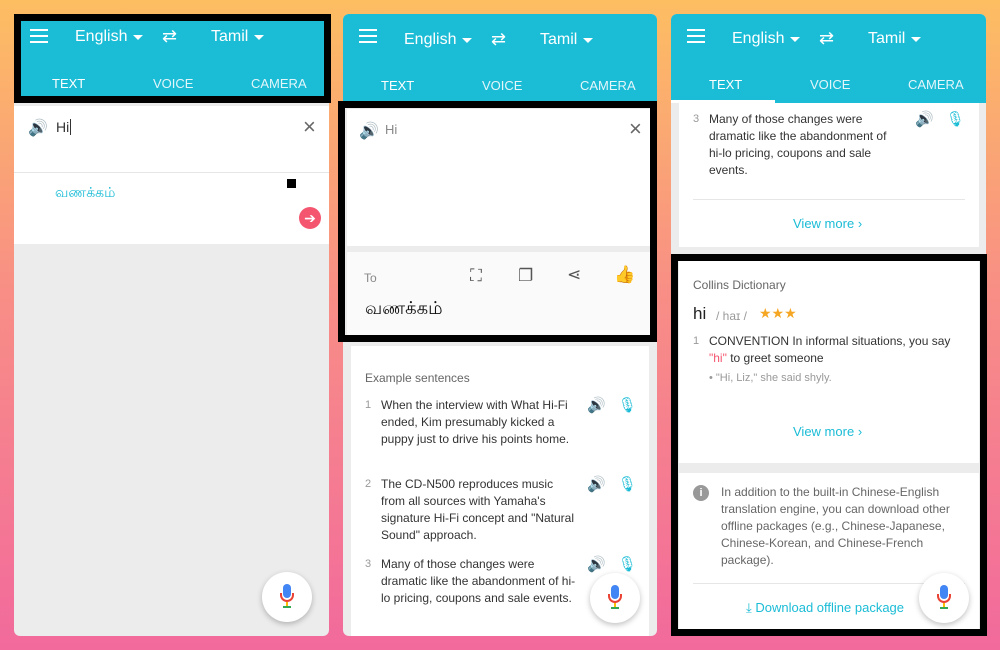 This screenshot has height=650, width=1000. Describe the element at coordinates (624, 275) in the screenshot. I see `thumbs-up-icon: 👍` at that location.